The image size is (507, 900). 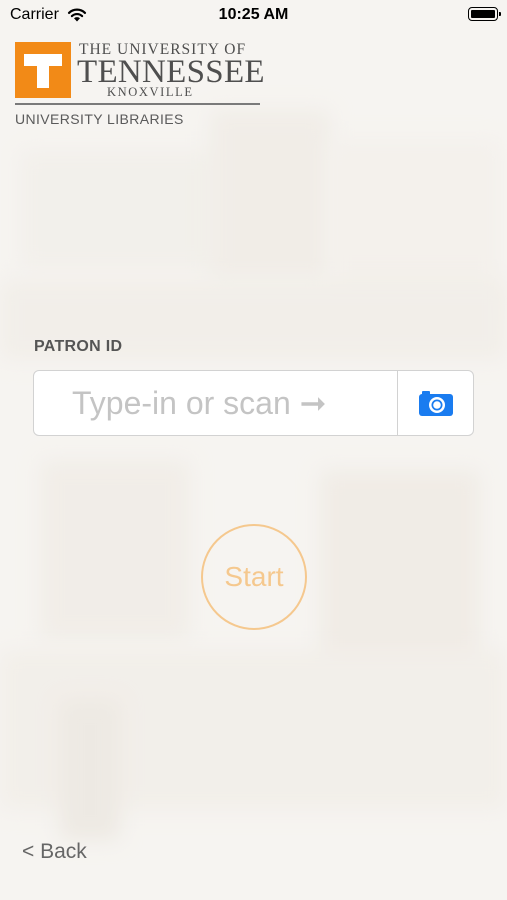 I want to click on start-button: Start, so click(x=254, y=577).